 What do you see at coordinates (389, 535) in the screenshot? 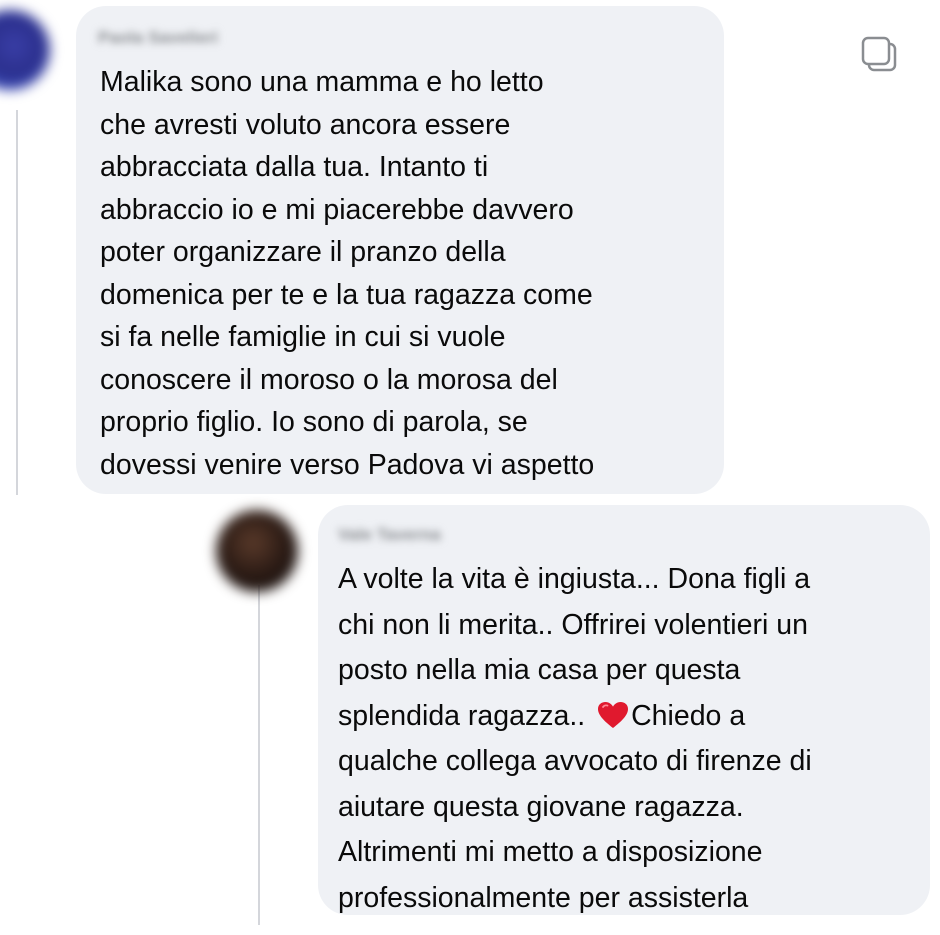
I see `reply-author-name: Vale Taverna` at bounding box center [389, 535].